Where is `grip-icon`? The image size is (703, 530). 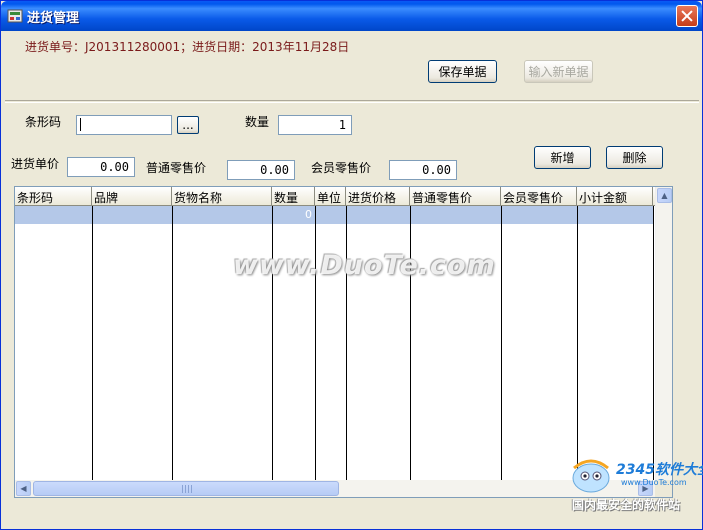 grip-icon is located at coordinates (187, 489).